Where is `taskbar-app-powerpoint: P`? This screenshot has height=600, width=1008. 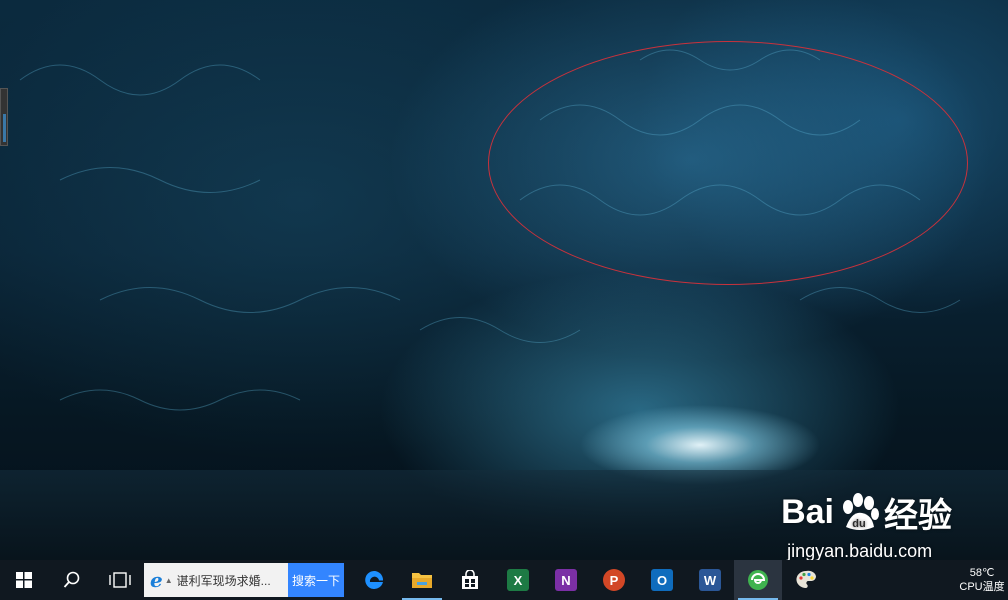
taskbar-app-powerpoint: P is located at coordinates (614, 580).